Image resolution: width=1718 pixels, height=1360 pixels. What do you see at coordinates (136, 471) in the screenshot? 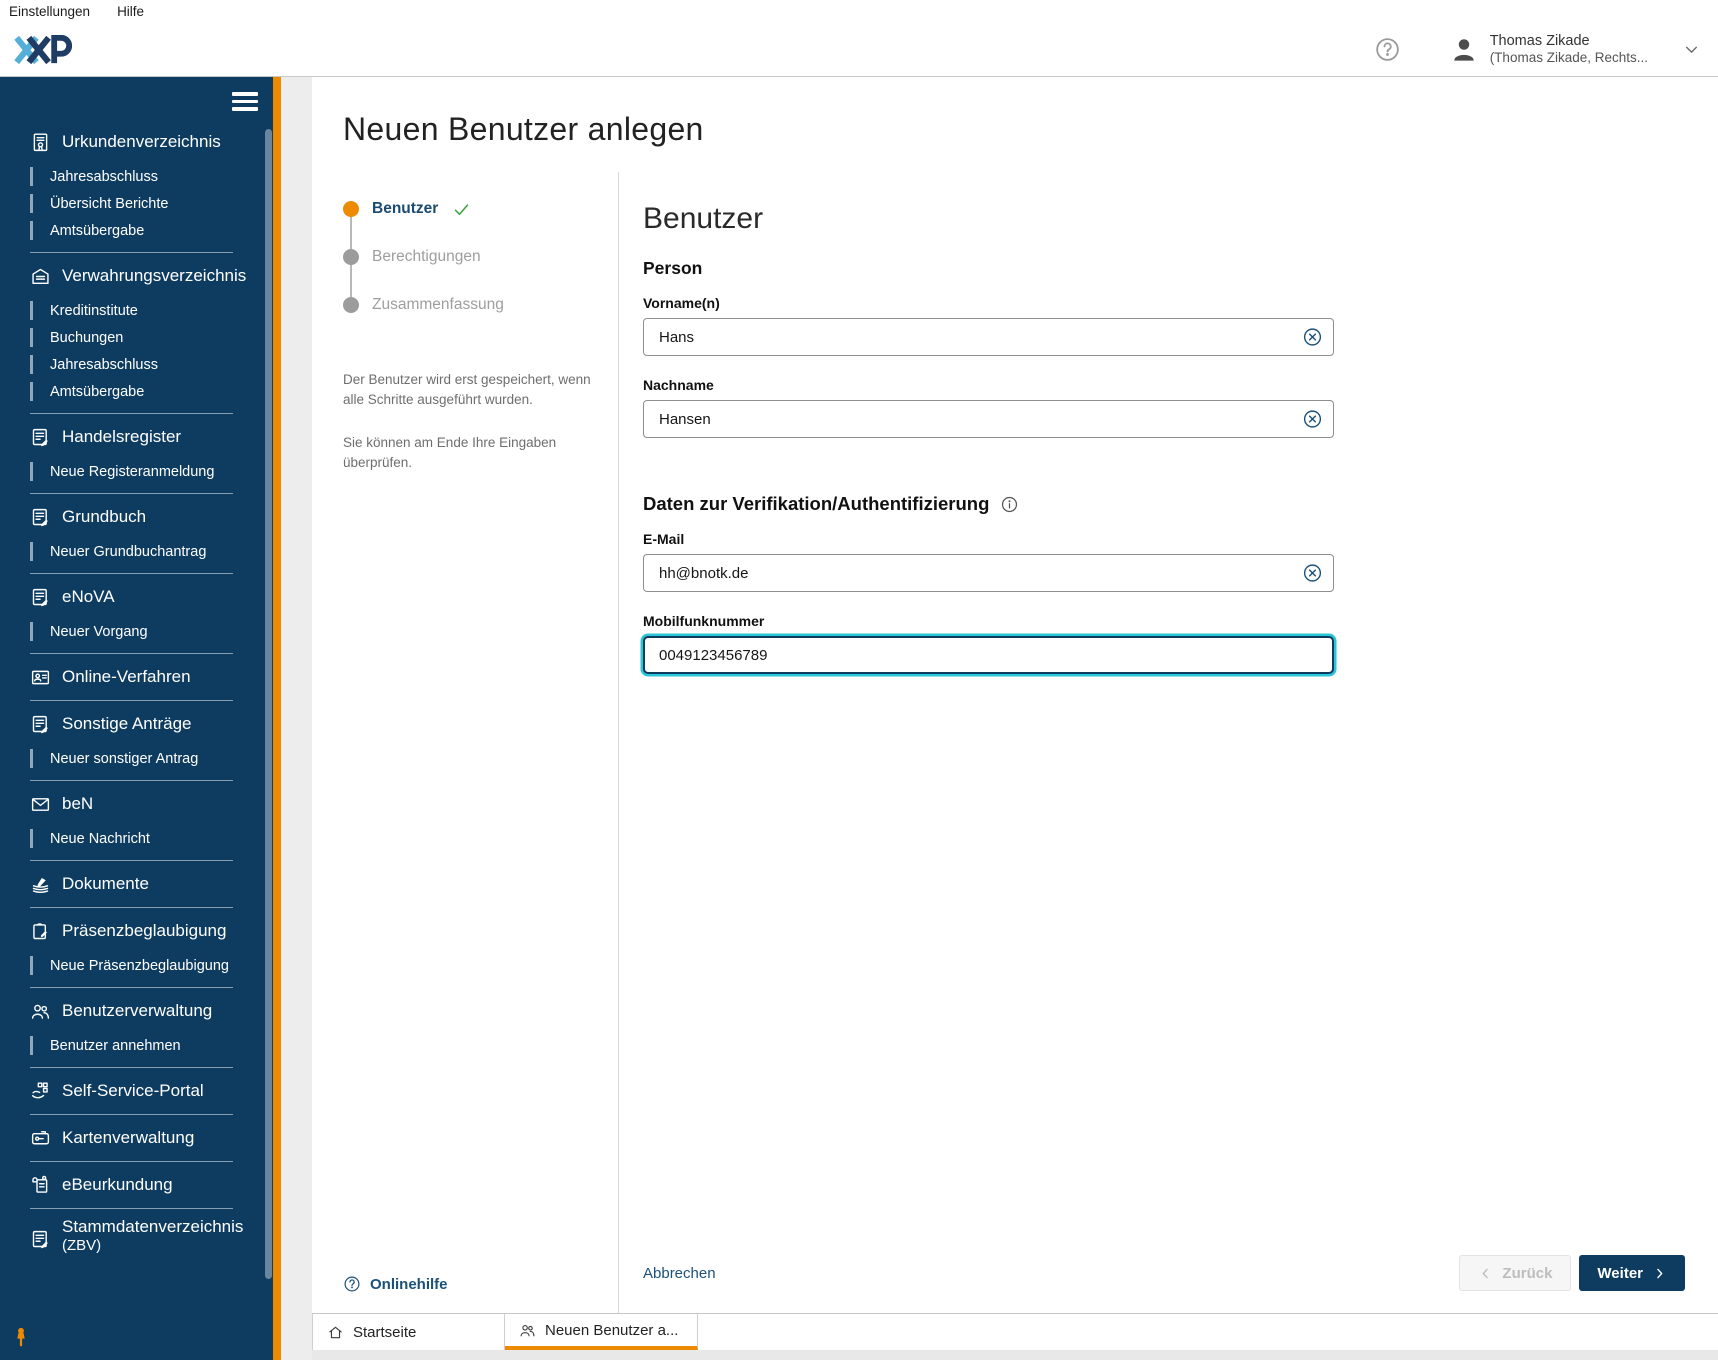
I see `sidebar-item-neue-registeranmeldung: Neue Registeranmeldung` at bounding box center [136, 471].